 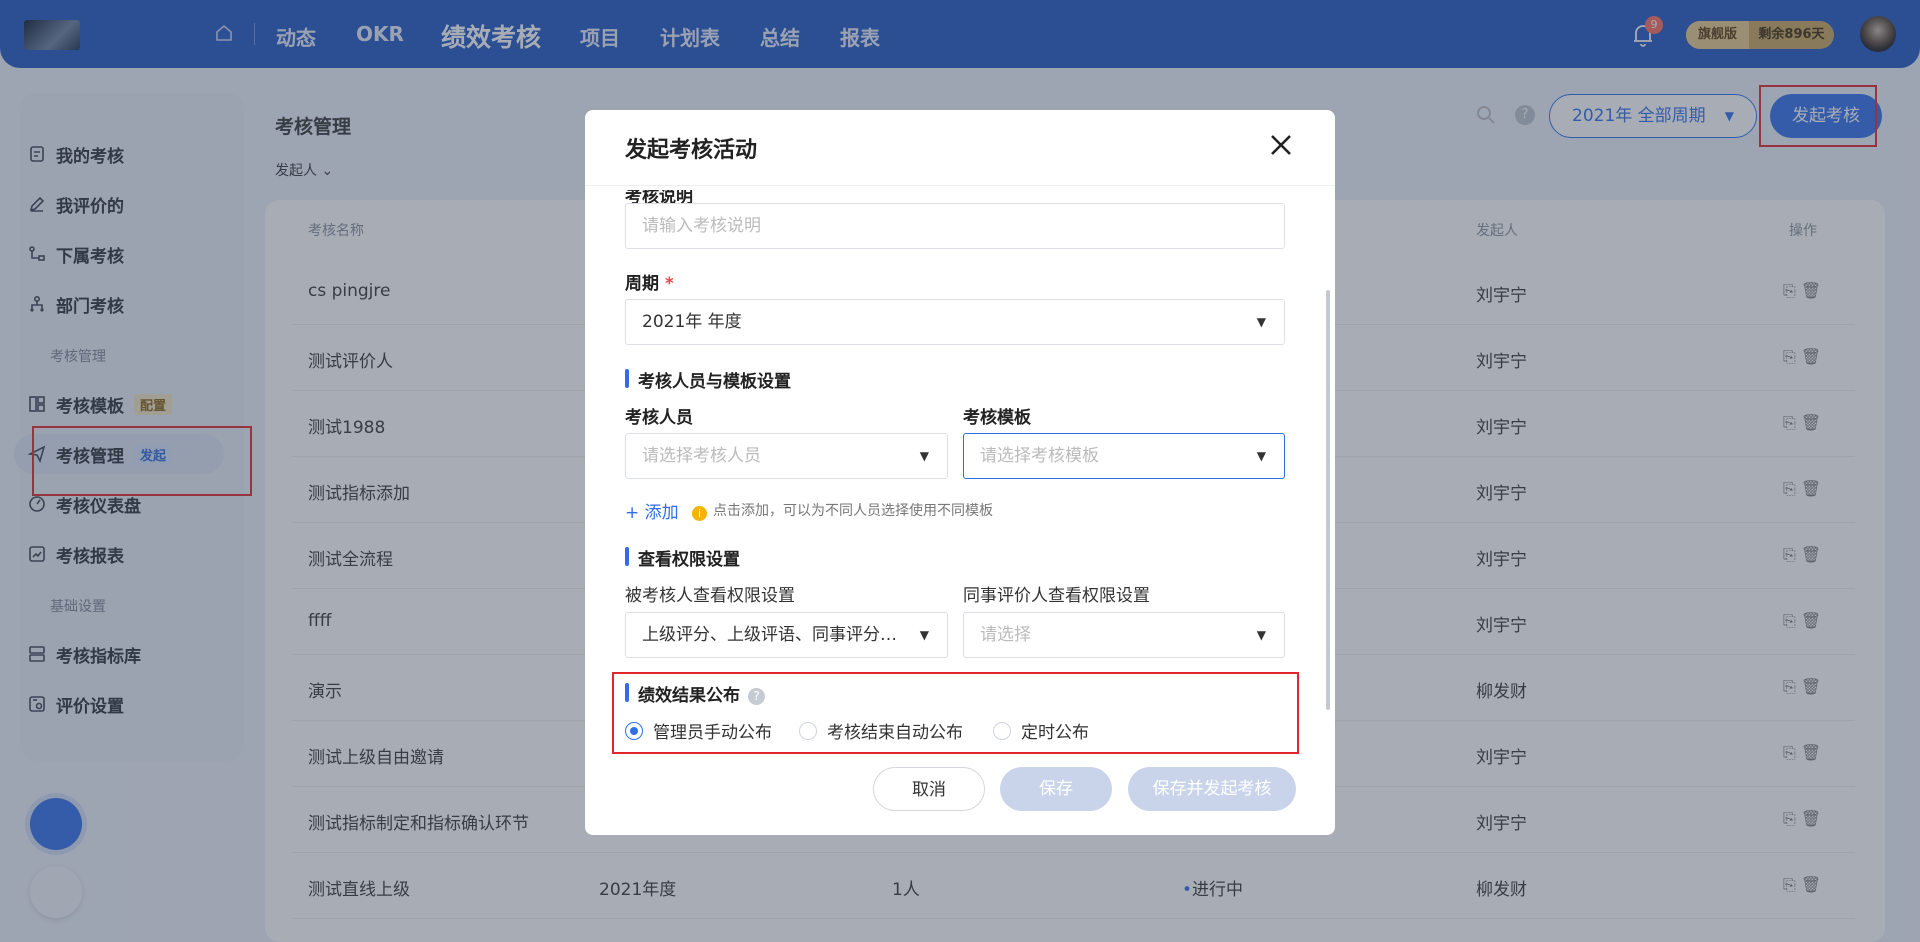 What do you see at coordinates (786, 456) in the screenshot?
I see `reviewee-select: 请选择考核人员 ▼` at bounding box center [786, 456].